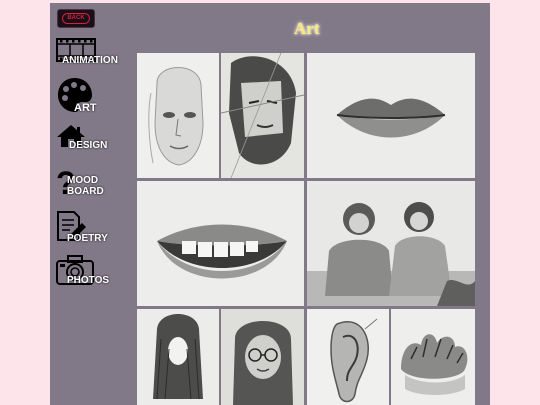 The height and width of the screenshot is (405, 540). Describe the element at coordinates (391, 243) in the screenshot. I see `gallery-image-two-girls` at that location.